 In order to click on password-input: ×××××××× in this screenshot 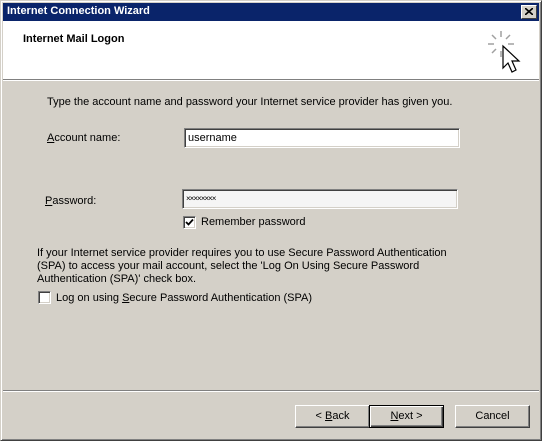, I will do `click(320, 199)`.